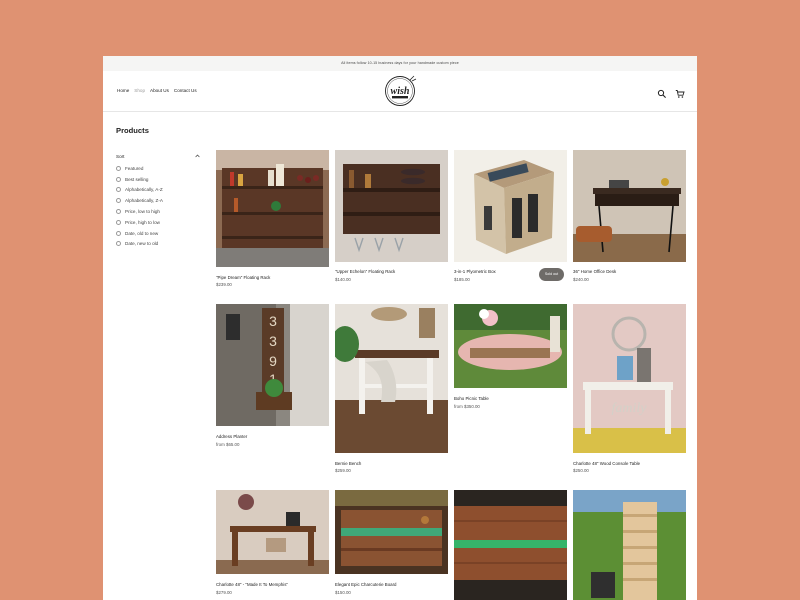  What do you see at coordinates (629, 272) in the screenshot?
I see `product-name: 36" Home Office Desk` at bounding box center [629, 272].